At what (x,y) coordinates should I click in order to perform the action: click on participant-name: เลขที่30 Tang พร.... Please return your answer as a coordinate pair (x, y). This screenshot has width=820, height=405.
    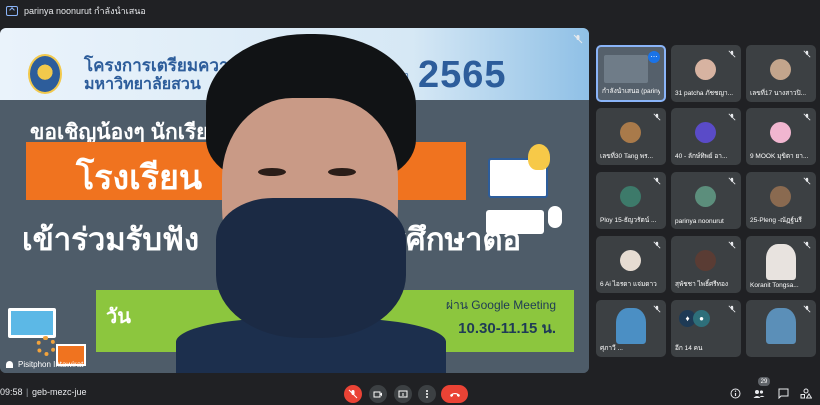
    Looking at the image, I should click on (627, 156).